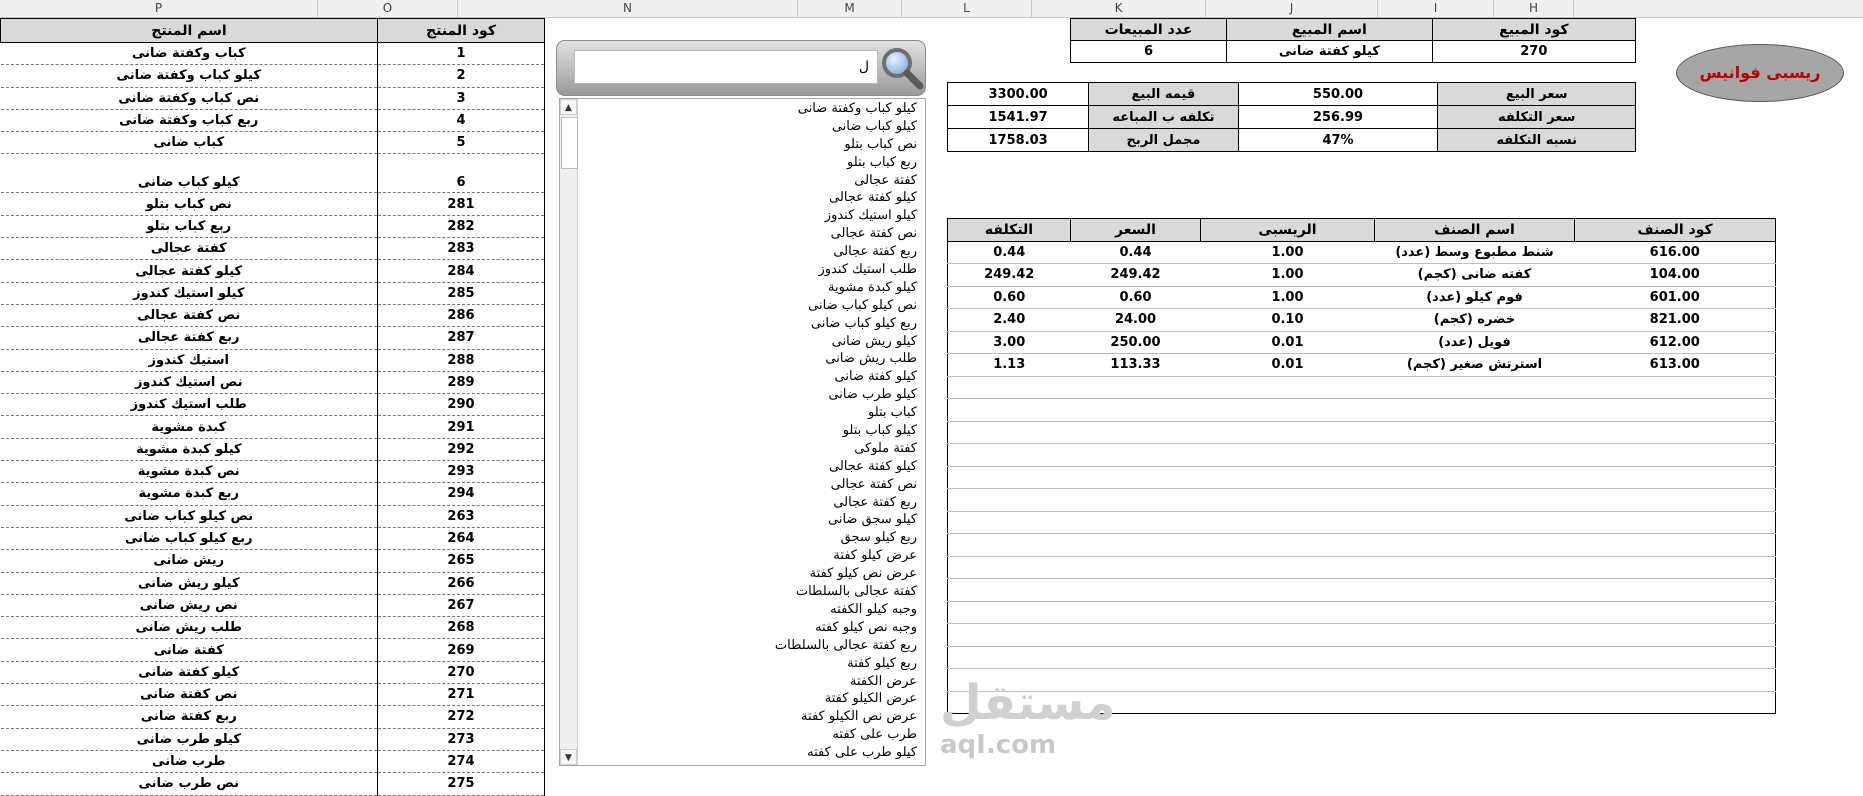 This screenshot has width=1863, height=796. What do you see at coordinates (189, 293) in the screenshot?
I see `product-name-cell: كيلو استيك كندوز` at bounding box center [189, 293].